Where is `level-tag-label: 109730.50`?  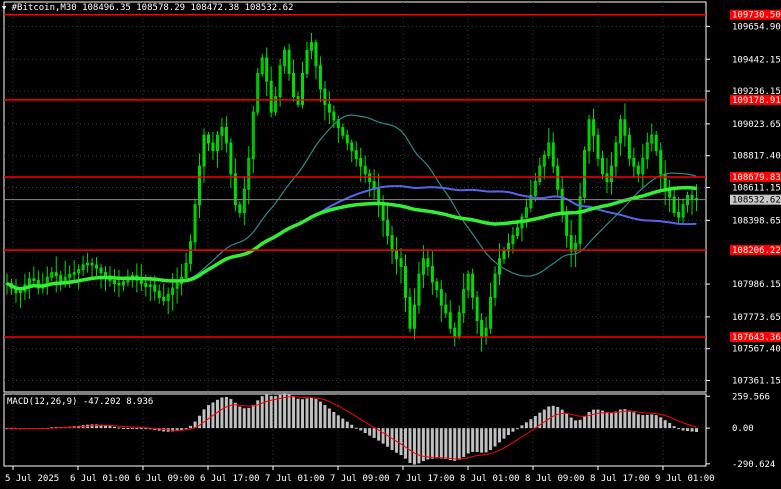
level-tag-label: 109730.50 is located at coordinates (756, 16).